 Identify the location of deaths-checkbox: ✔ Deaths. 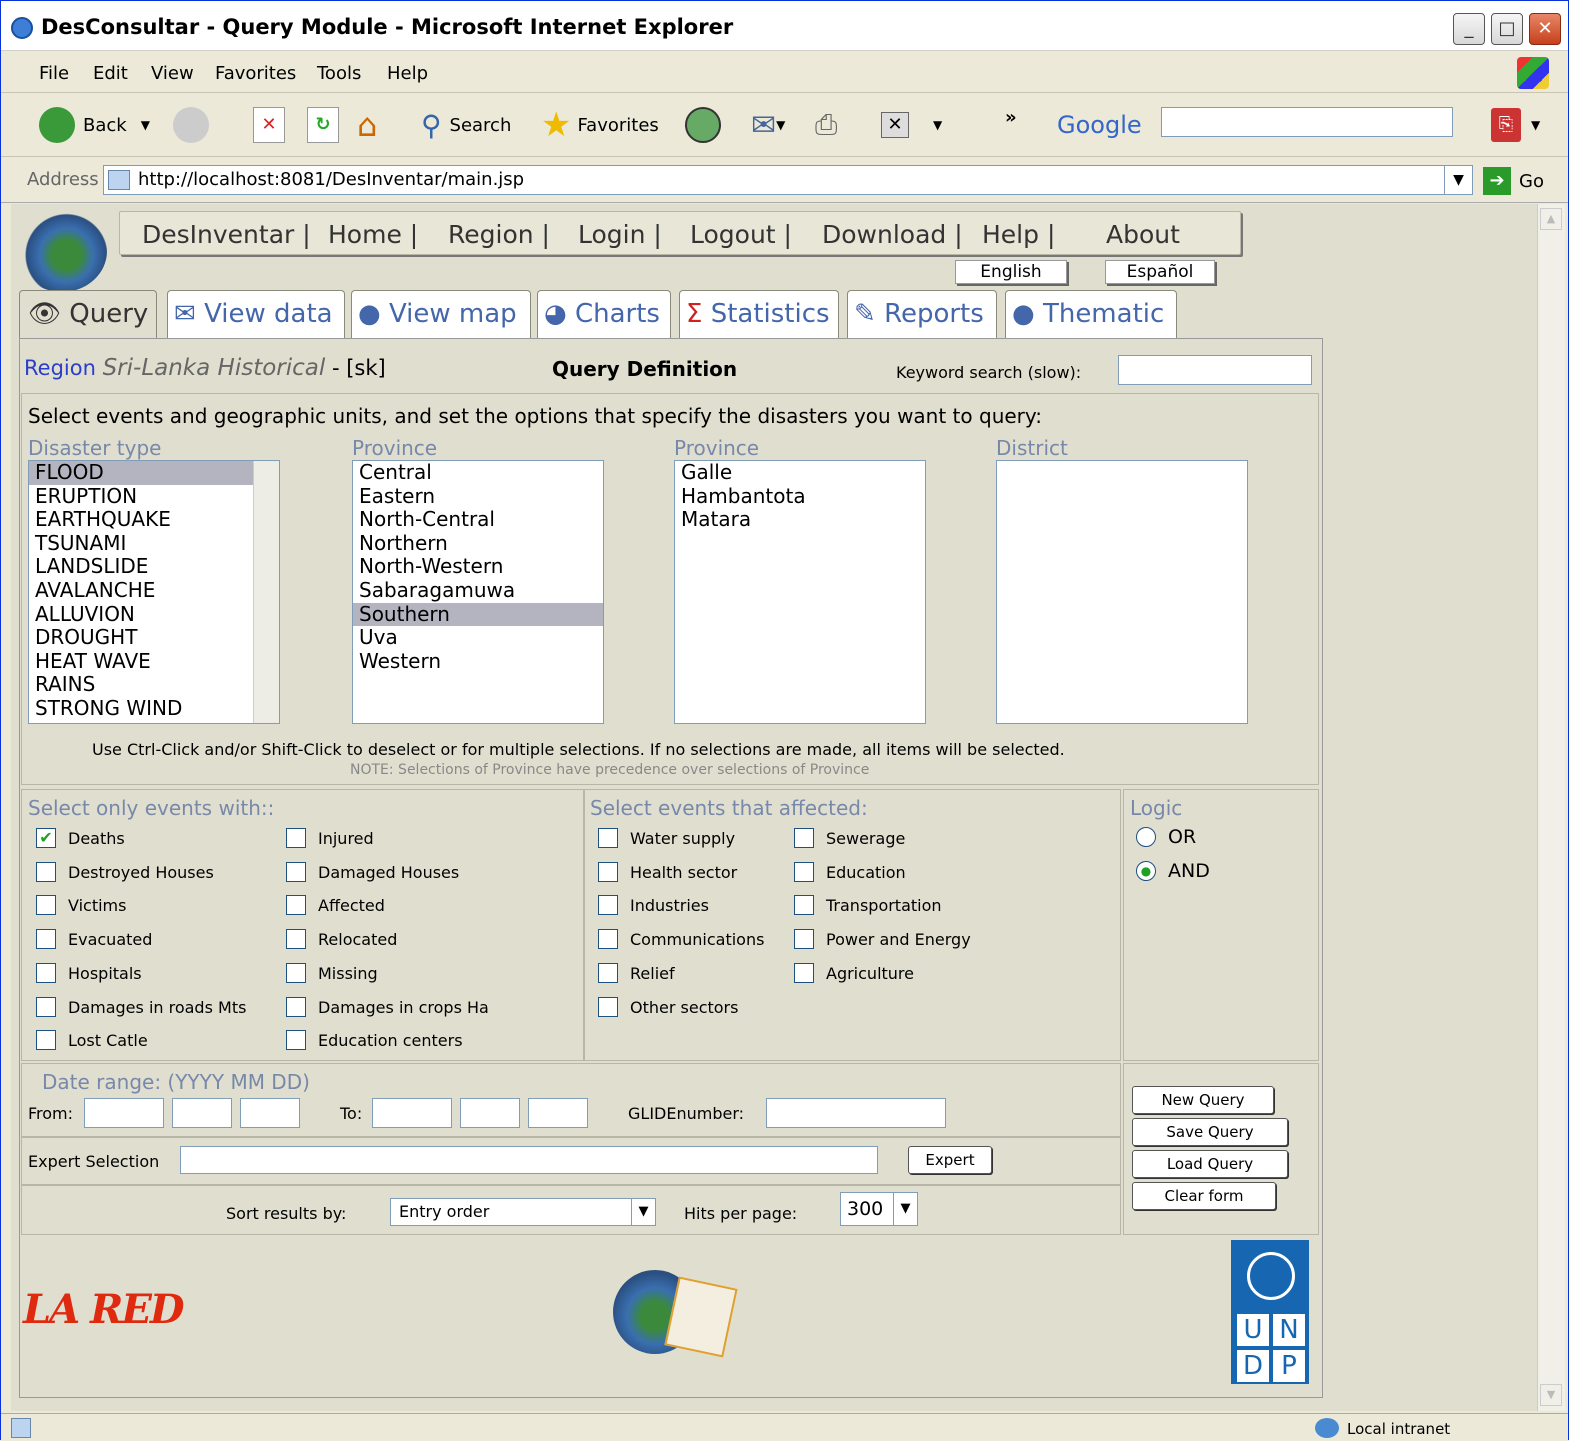
(80, 838).